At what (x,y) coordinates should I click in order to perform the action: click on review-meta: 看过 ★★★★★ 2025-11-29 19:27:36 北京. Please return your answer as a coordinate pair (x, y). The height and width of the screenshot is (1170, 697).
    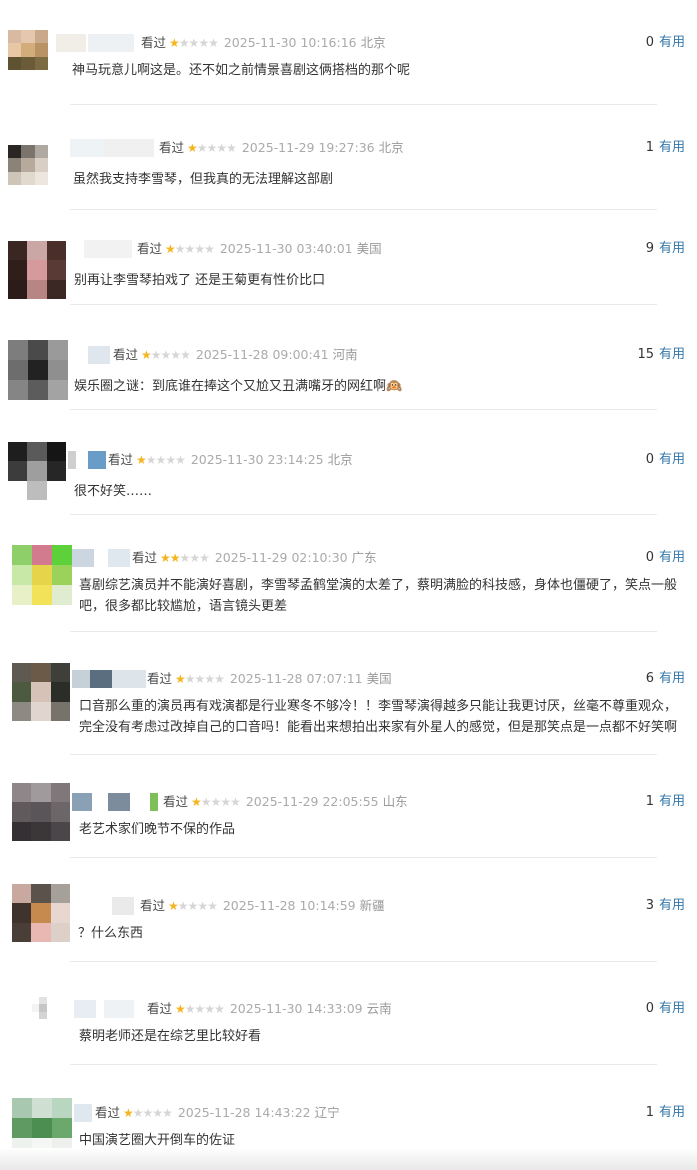
    Looking at the image, I should click on (281, 148).